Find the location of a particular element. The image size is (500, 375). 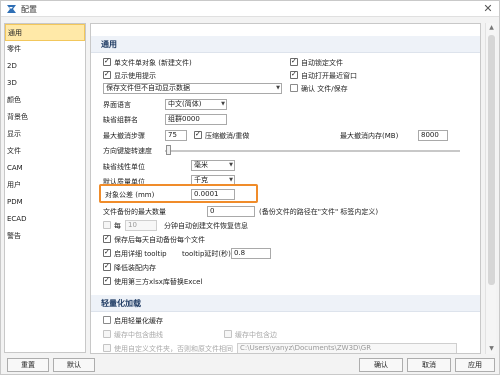

sidebar-item-user: 用户 is located at coordinates (45, 185).